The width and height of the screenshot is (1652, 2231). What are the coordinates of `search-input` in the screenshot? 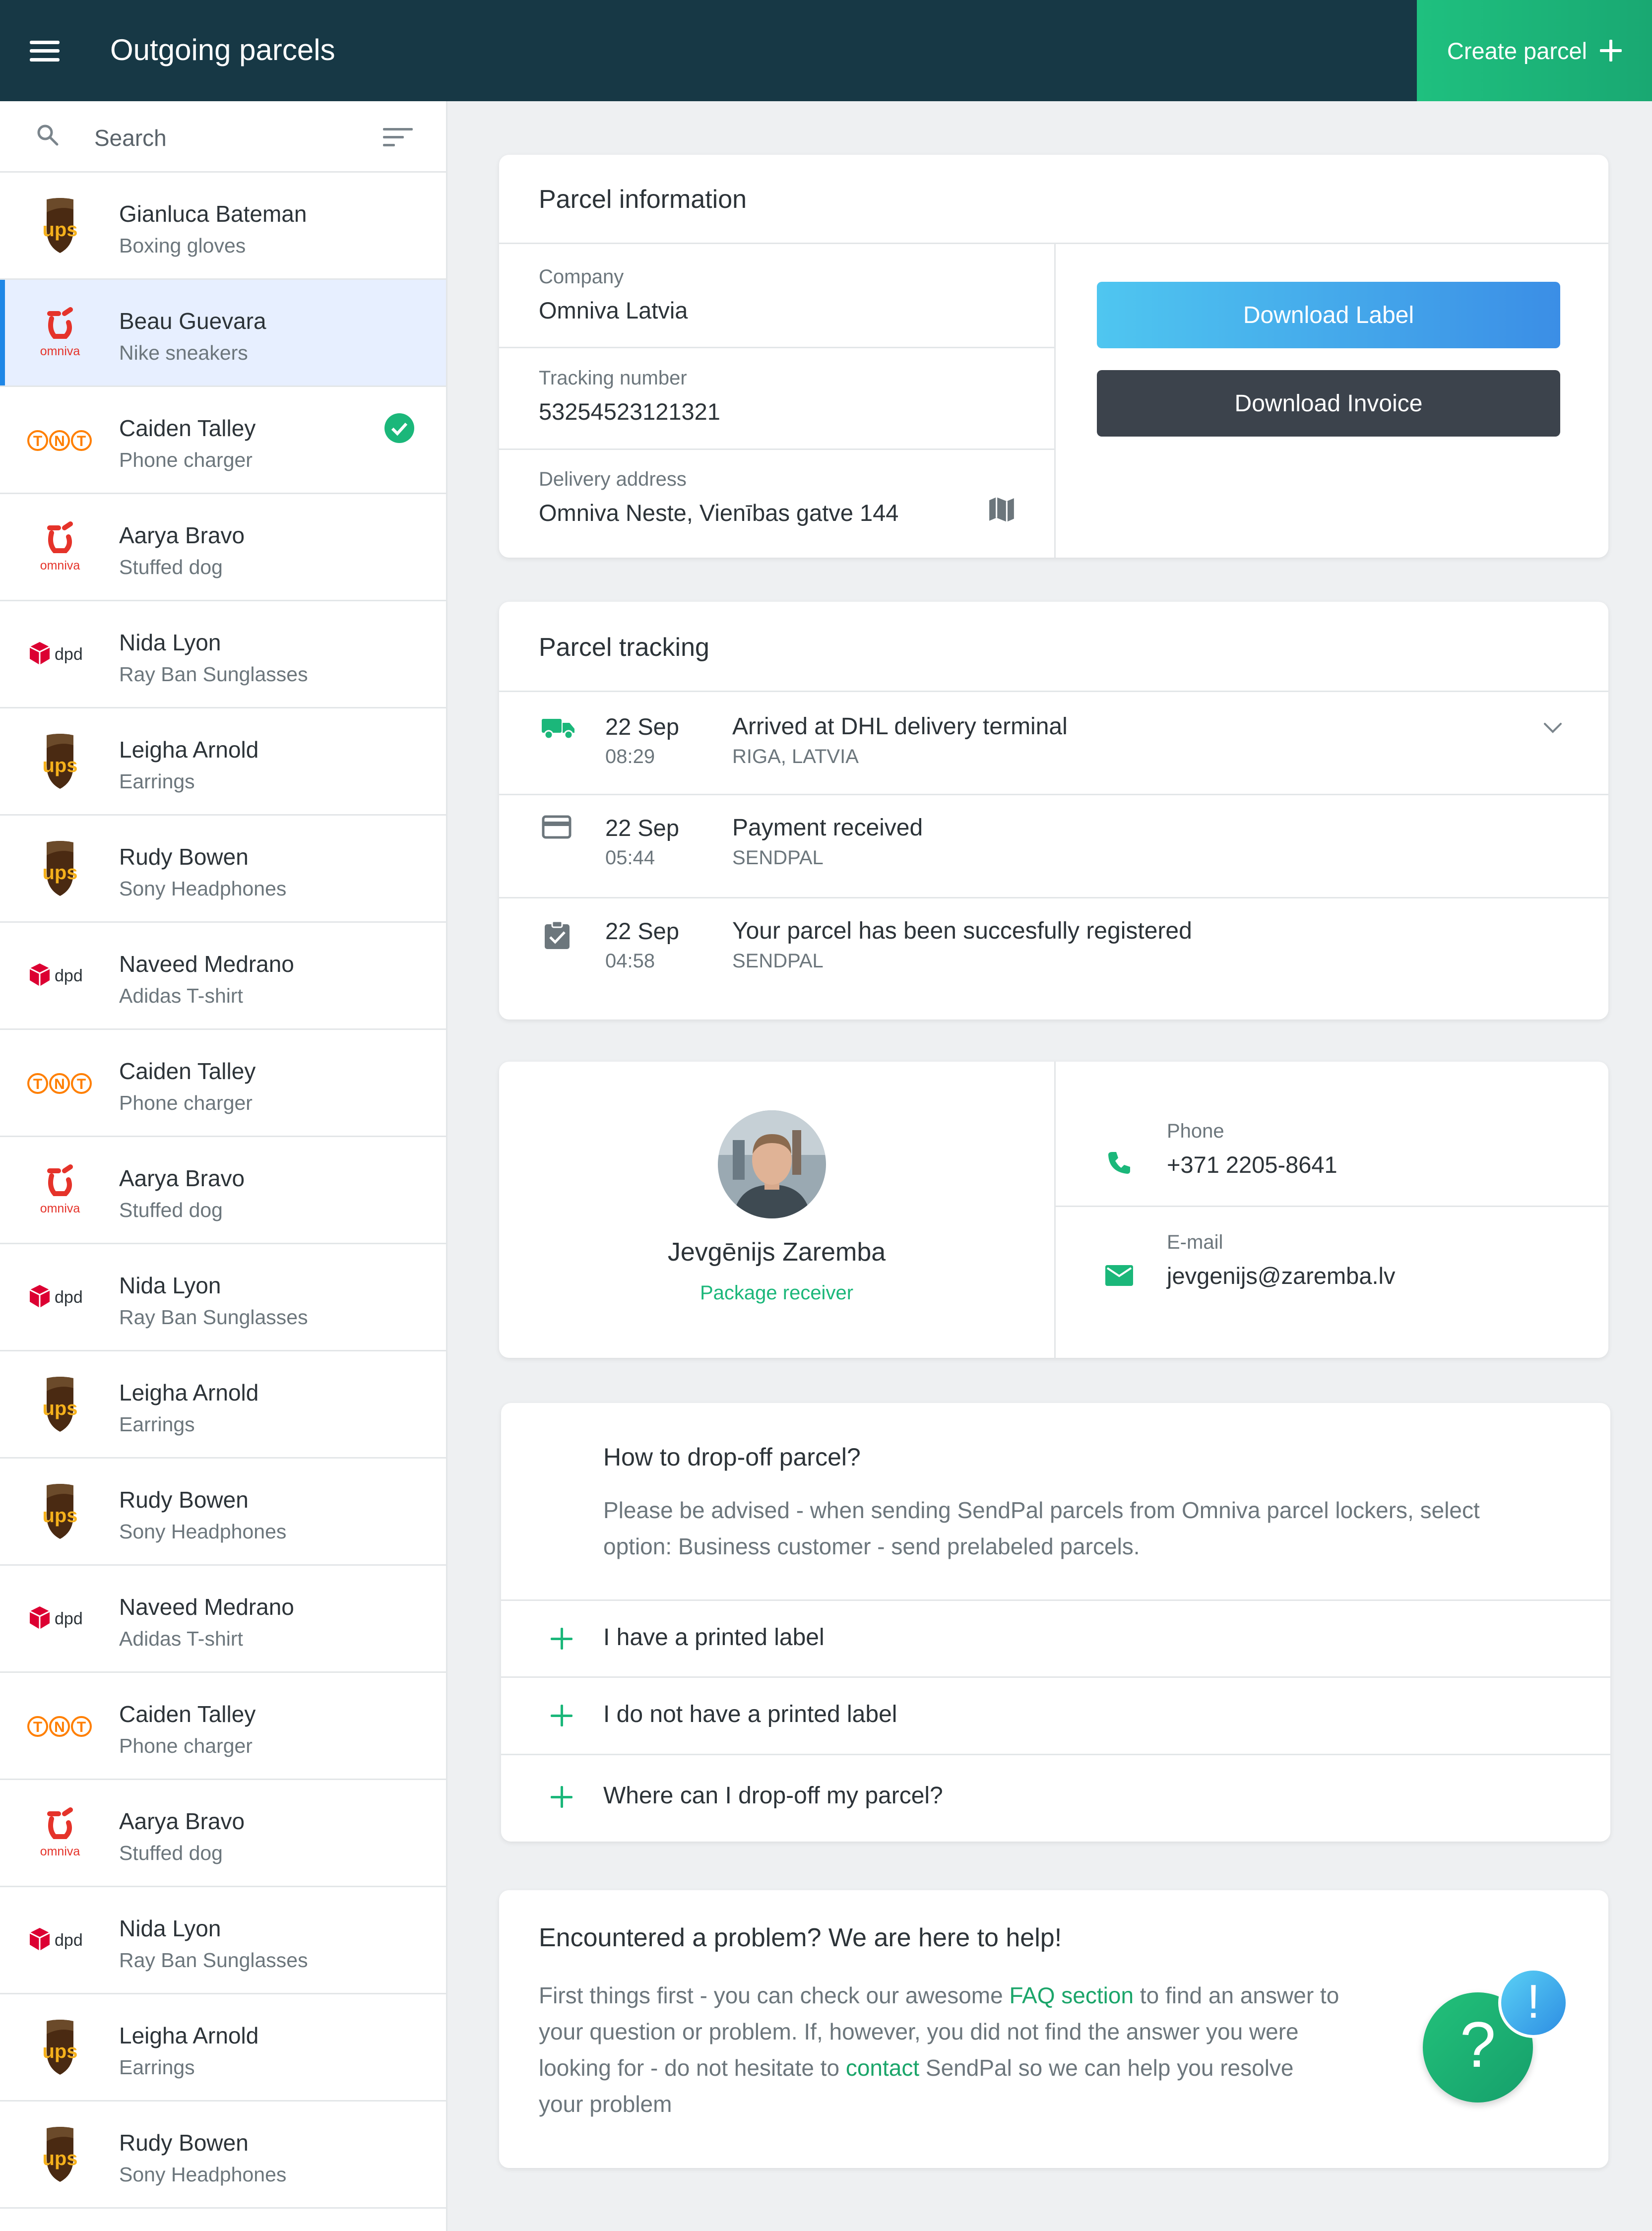 It's located at (222, 138).